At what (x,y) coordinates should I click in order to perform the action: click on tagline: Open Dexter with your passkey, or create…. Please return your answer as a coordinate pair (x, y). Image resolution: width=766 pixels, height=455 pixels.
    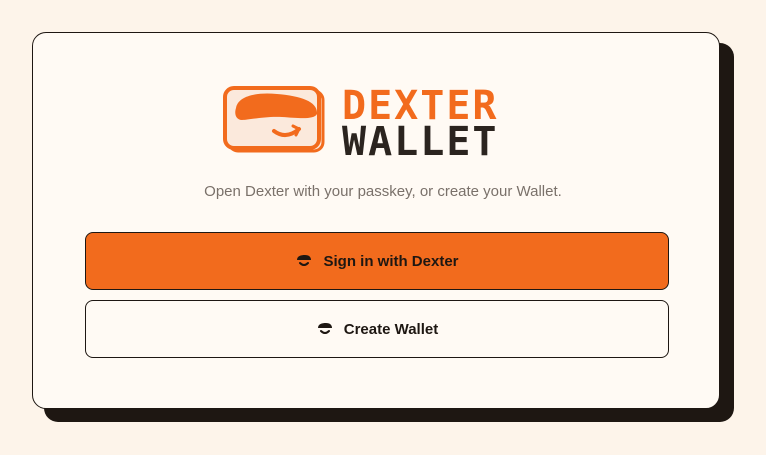
    Looking at the image, I should click on (383, 191).